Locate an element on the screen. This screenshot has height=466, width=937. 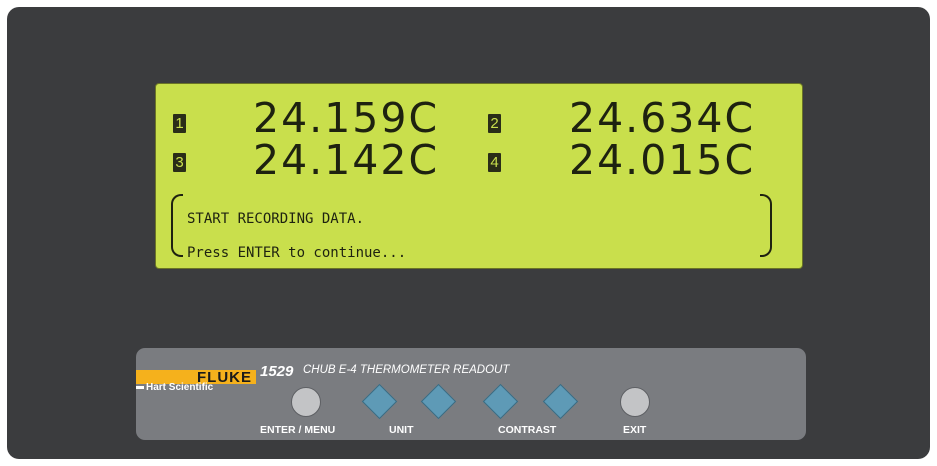
contrast-up-button is located at coordinates (560, 401).